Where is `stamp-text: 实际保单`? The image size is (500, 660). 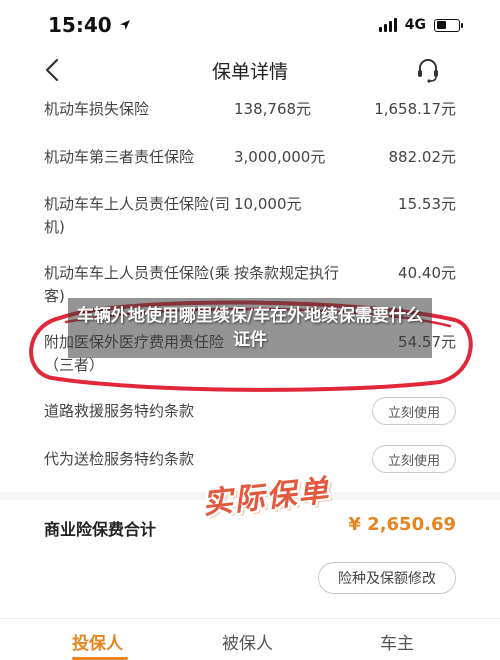 stamp-text: 实际保单 is located at coordinates (266, 497).